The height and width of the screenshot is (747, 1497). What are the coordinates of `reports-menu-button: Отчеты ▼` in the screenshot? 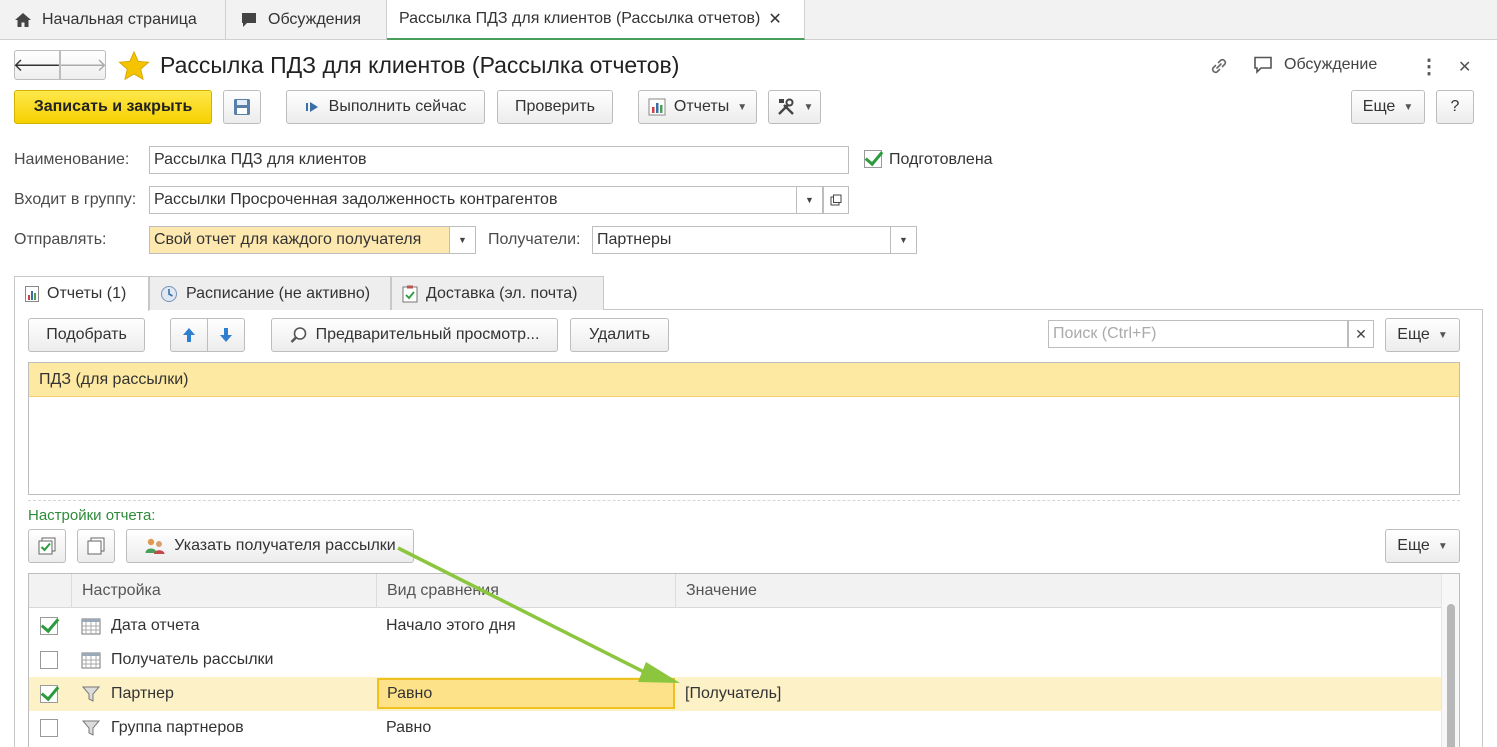 It's located at (697, 107).